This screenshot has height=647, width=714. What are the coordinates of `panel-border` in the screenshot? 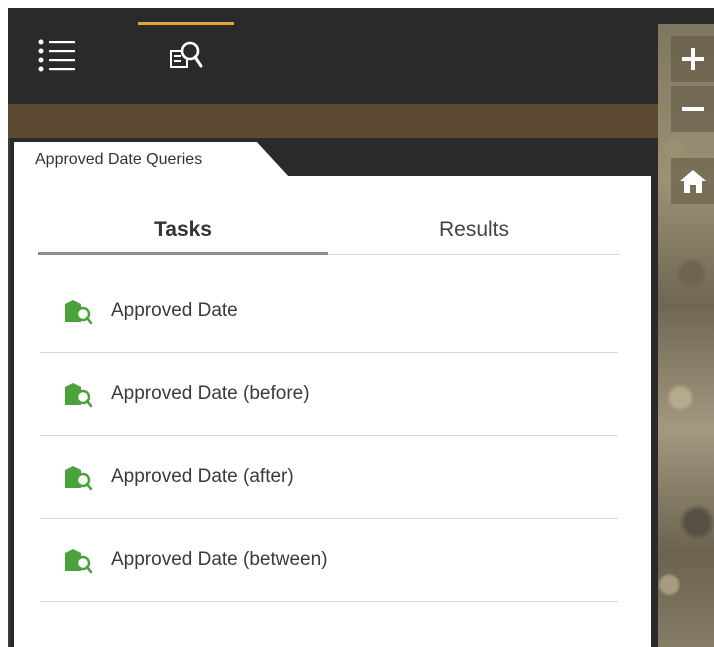 It's located at (9, 392).